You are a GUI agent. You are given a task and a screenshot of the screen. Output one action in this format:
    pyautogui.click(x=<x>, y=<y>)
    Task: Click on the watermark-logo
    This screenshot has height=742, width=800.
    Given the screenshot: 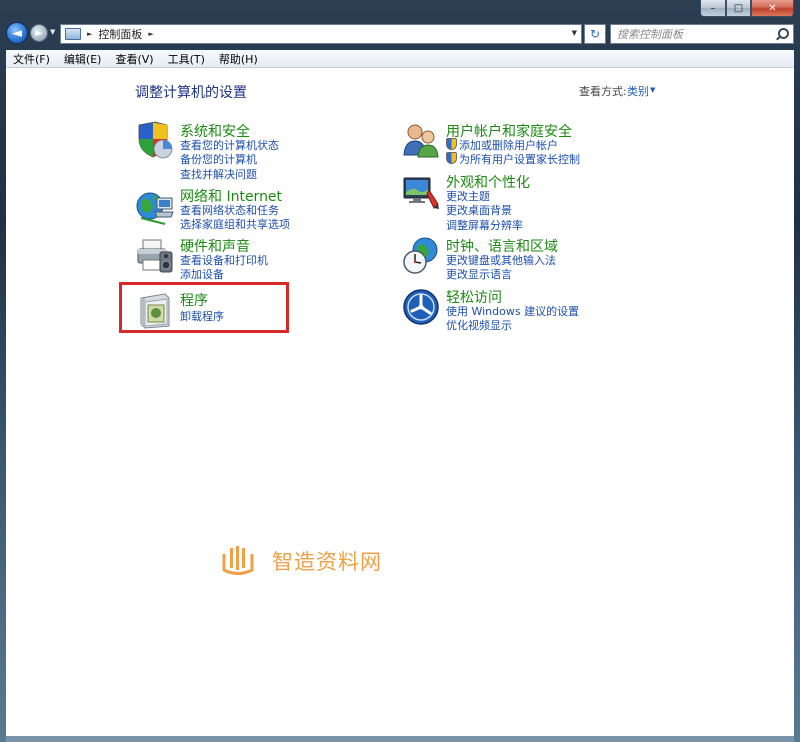 What is the action you would take?
    pyautogui.click(x=238, y=560)
    